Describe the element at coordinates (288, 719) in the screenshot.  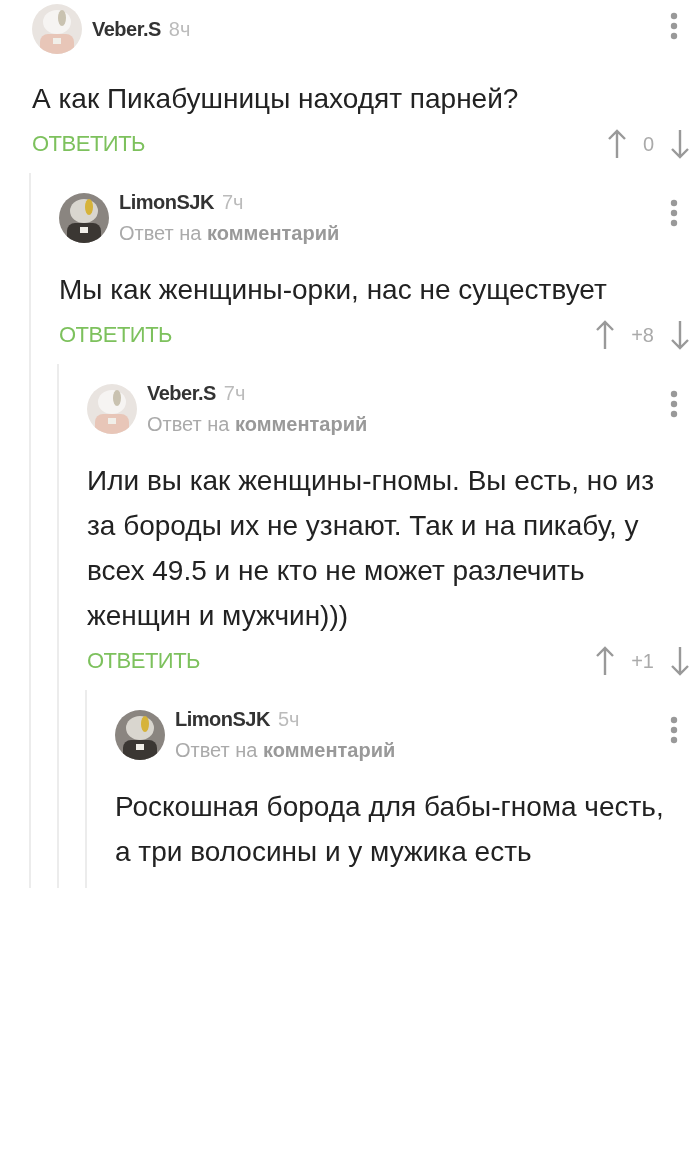
I see `comment-time: 5ч` at that location.